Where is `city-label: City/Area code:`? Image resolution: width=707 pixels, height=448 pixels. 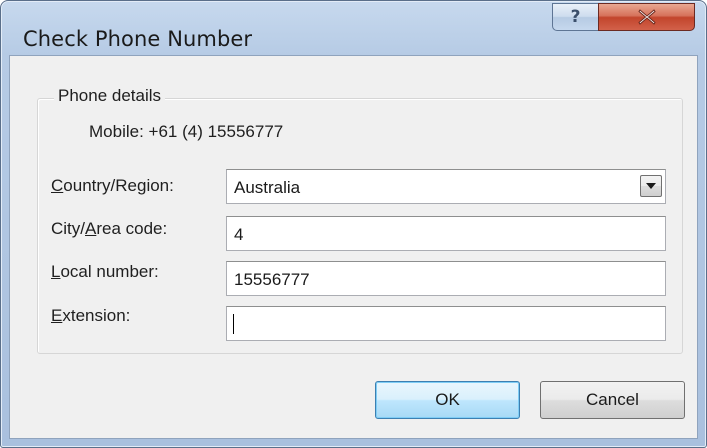 city-label: City/Area code: is located at coordinates (109, 229).